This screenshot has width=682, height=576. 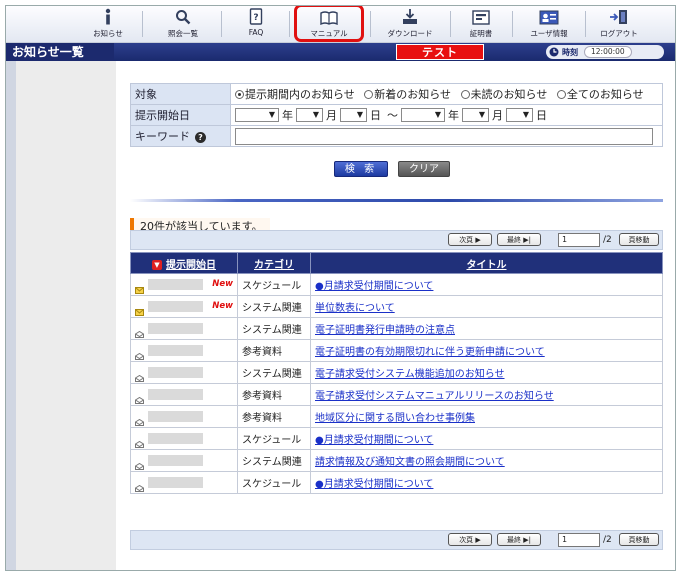 What do you see at coordinates (549, 24) in the screenshot?
I see `nav-user-info: ユーザ情報` at bounding box center [549, 24].